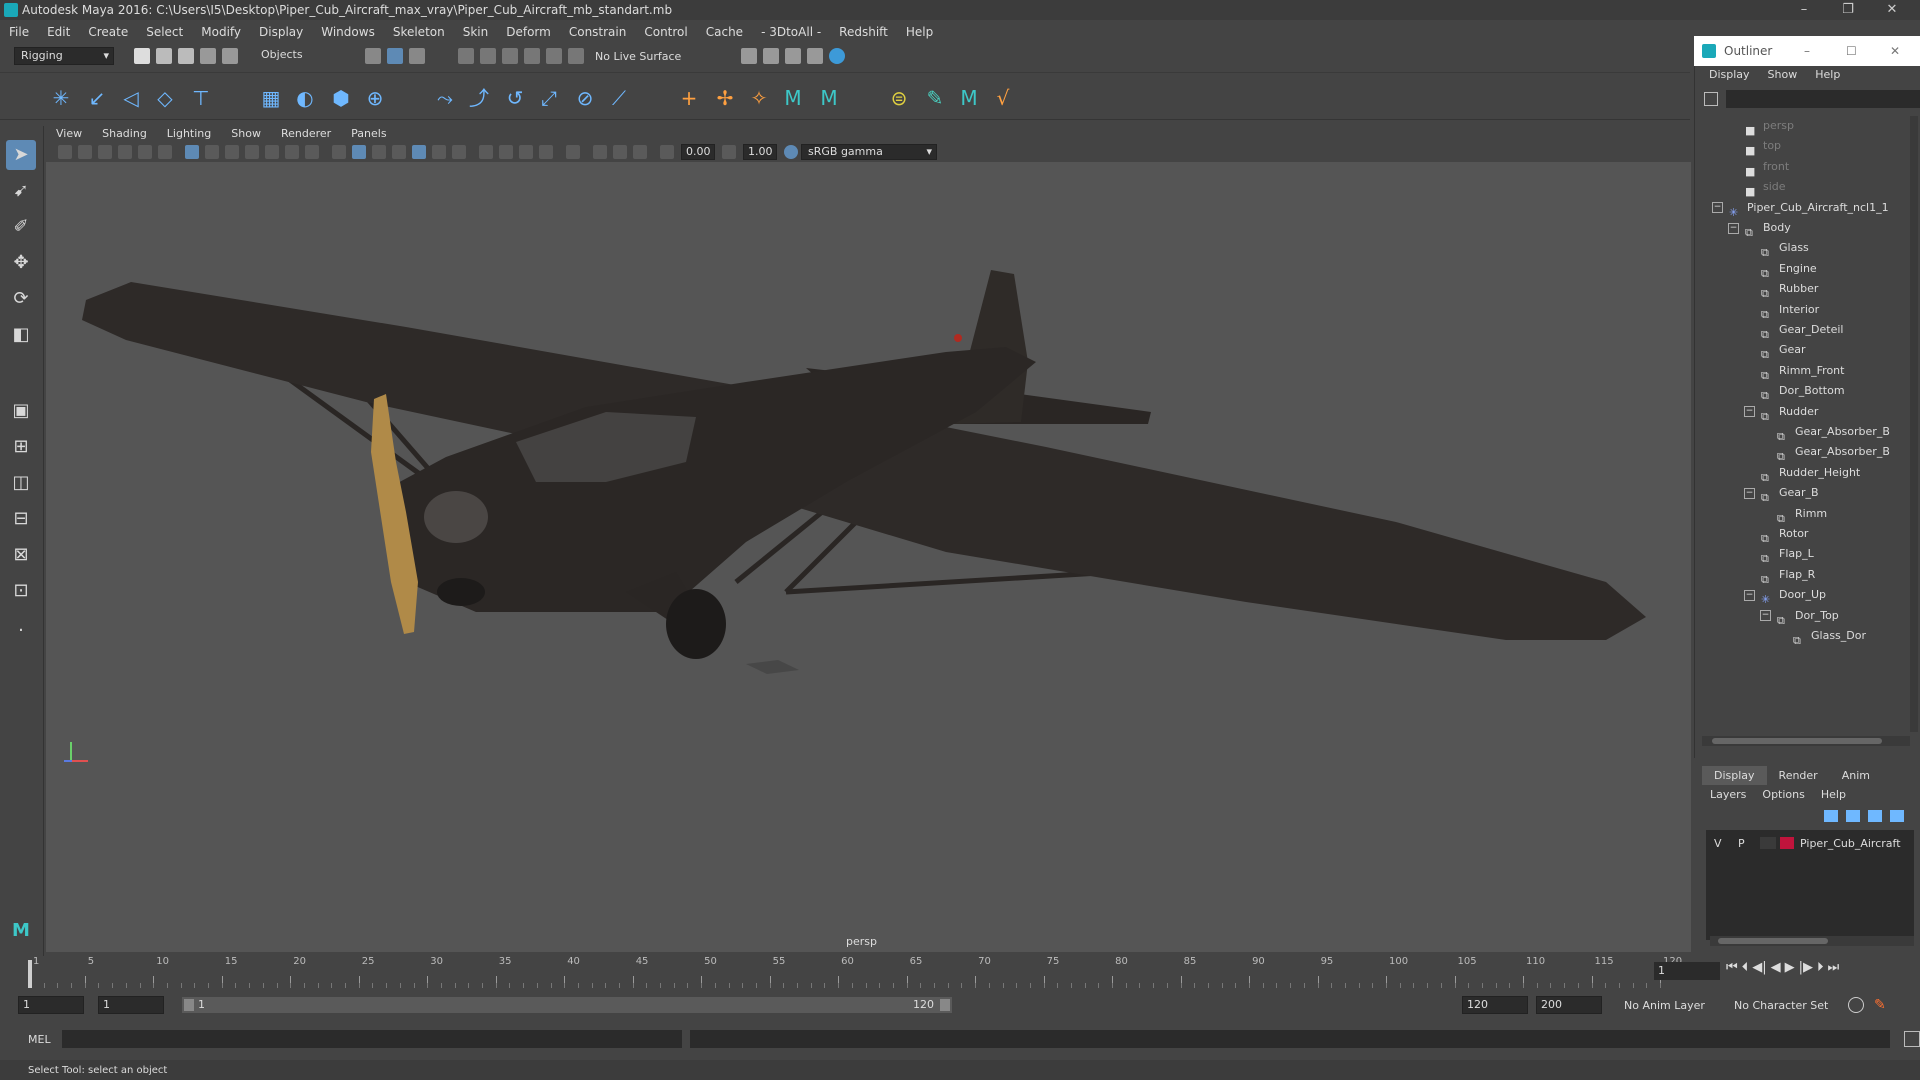 This screenshot has width=1920, height=1080. Describe the element at coordinates (21, 227) in the screenshot. I see `paint-select-icon: ✐` at that location.